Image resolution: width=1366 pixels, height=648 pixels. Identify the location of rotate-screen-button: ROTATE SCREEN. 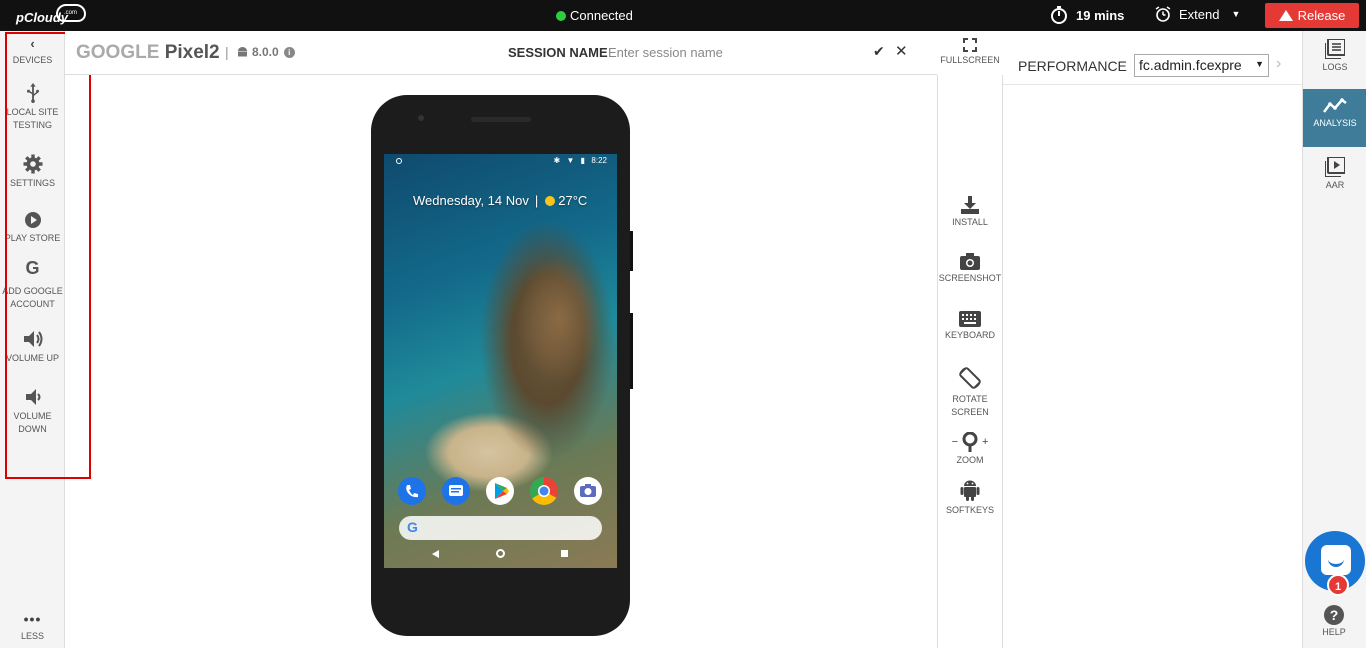
(970, 392).